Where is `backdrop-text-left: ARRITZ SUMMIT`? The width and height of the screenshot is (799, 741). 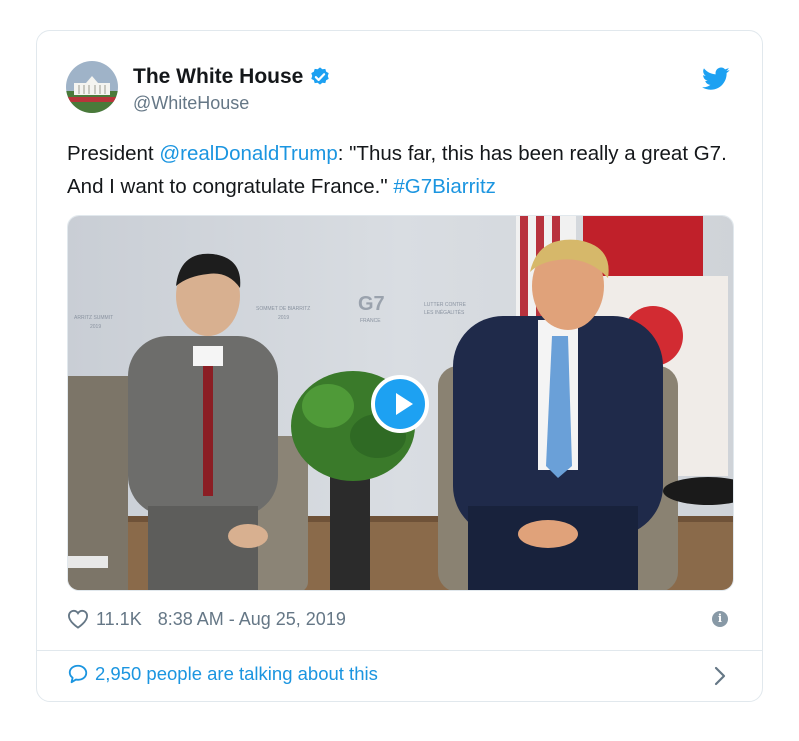
backdrop-text-left: ARRITZ SUMMIT is located at coordinates (93, 318).